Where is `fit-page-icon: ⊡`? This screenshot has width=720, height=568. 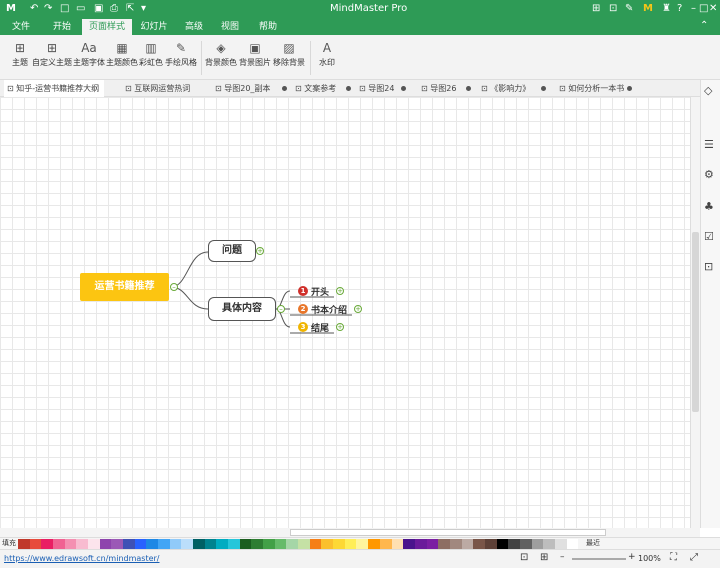 fit-page-icon: ⊡ is located at coordinates (524, 557).